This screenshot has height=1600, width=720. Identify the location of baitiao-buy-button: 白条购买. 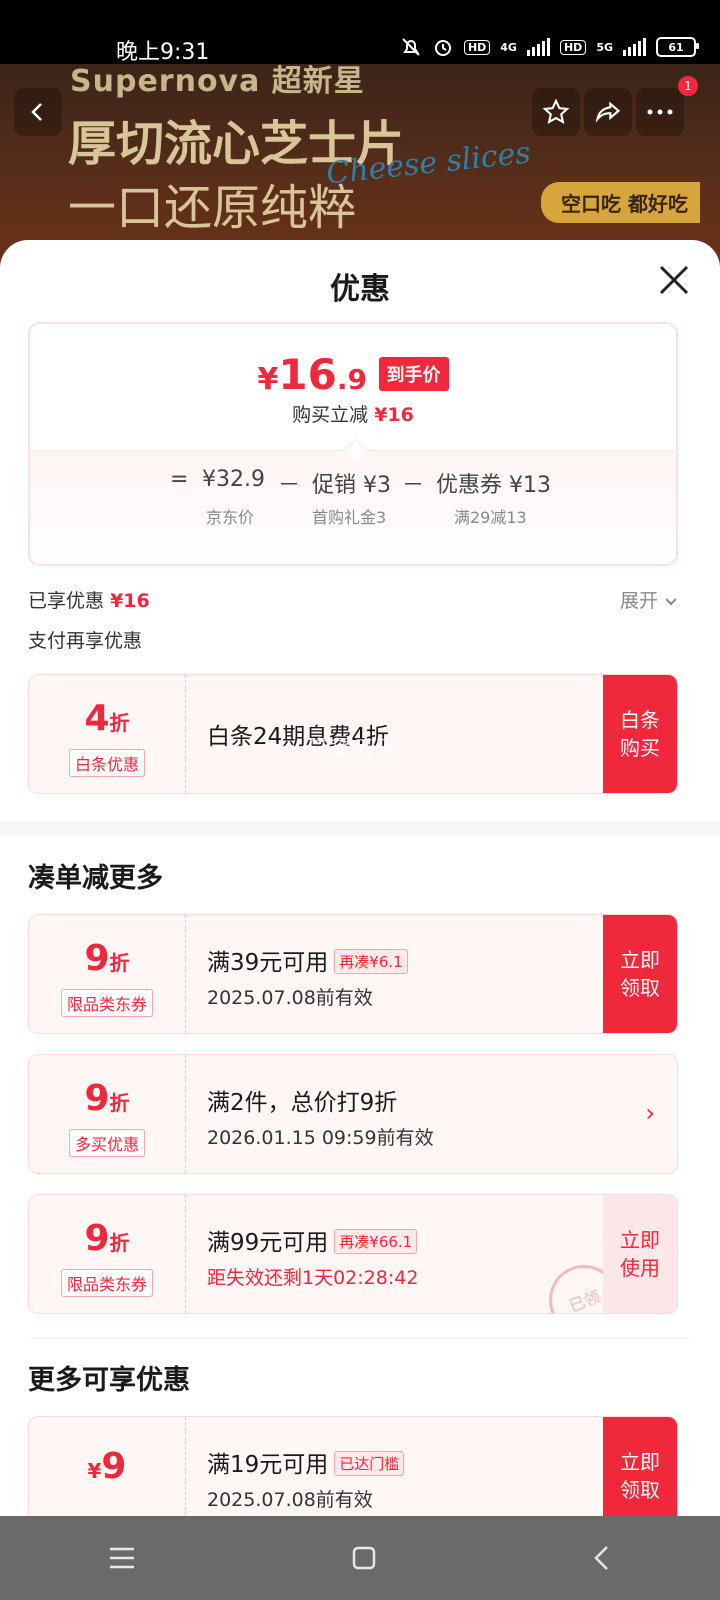
(640, 734).